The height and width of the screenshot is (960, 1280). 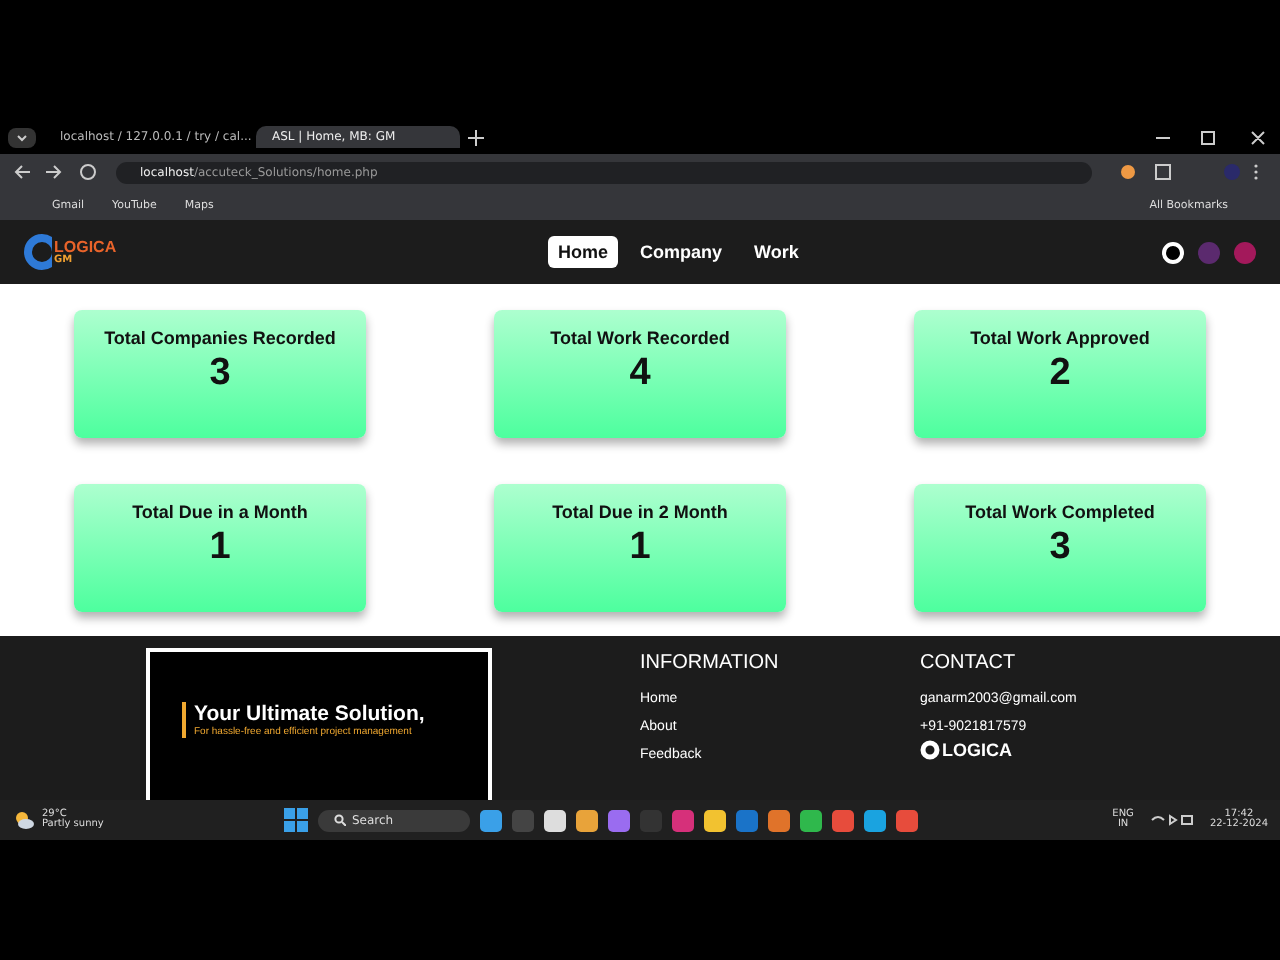 What do you see at coordinates (1060, 338) in the screenshot?
I see `stat-title: Total Work Approved` at bounding box center [1060, 338].